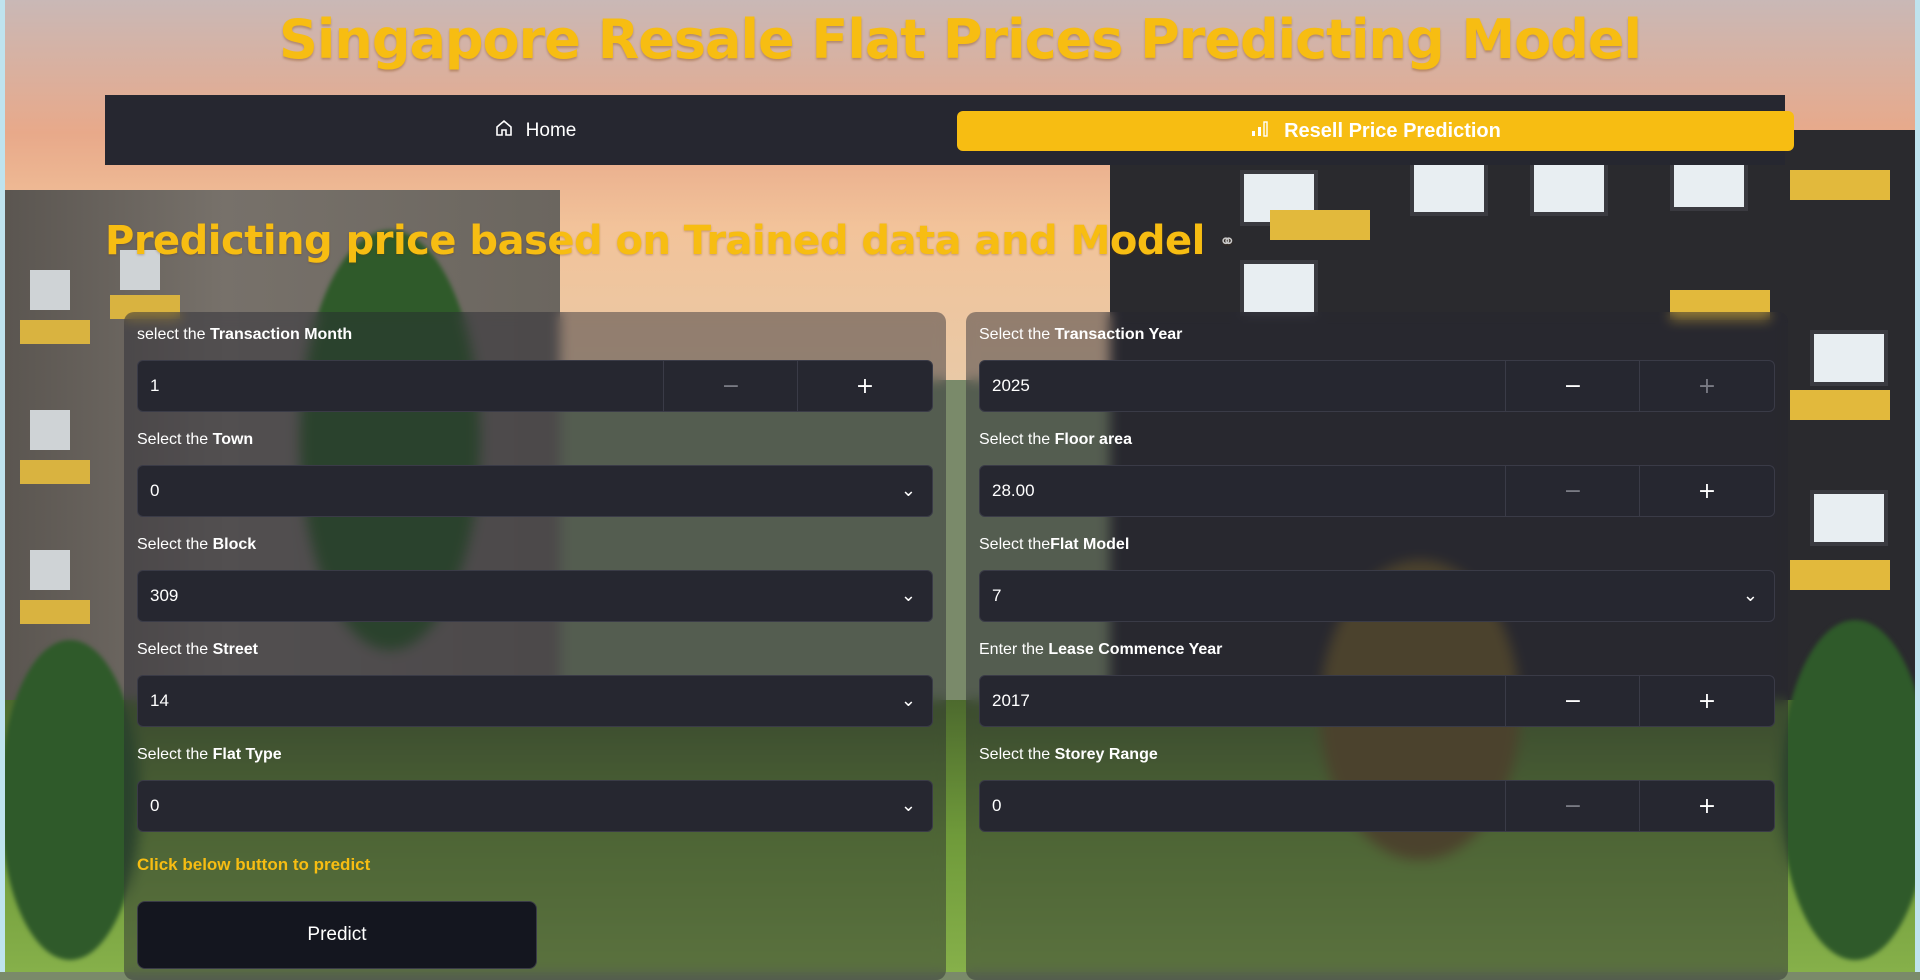 This screenshot has height=980, width=1920. I want to click on block-field: Select the Block 309 ⌄, so click(535, 579).